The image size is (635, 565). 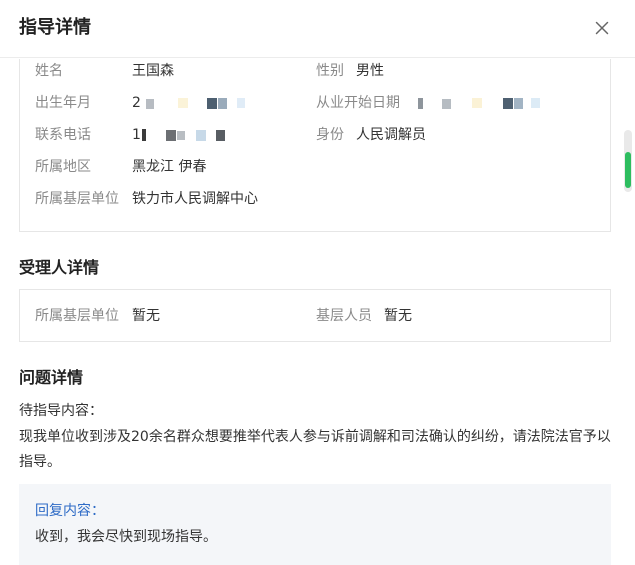 I want to click on birth-label: 出生年月, so click(x=63, y=103).